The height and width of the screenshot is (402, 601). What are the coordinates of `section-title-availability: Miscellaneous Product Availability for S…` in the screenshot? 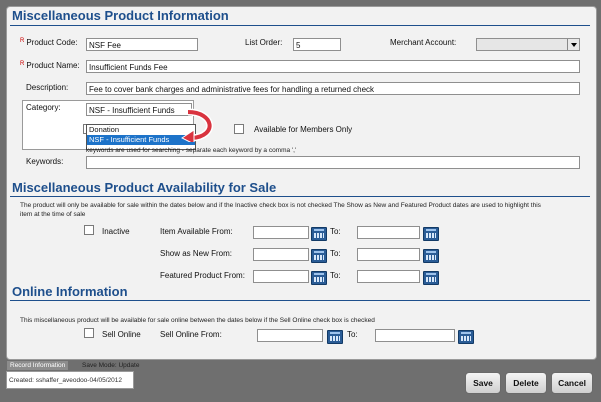 It's located at (144, 187).